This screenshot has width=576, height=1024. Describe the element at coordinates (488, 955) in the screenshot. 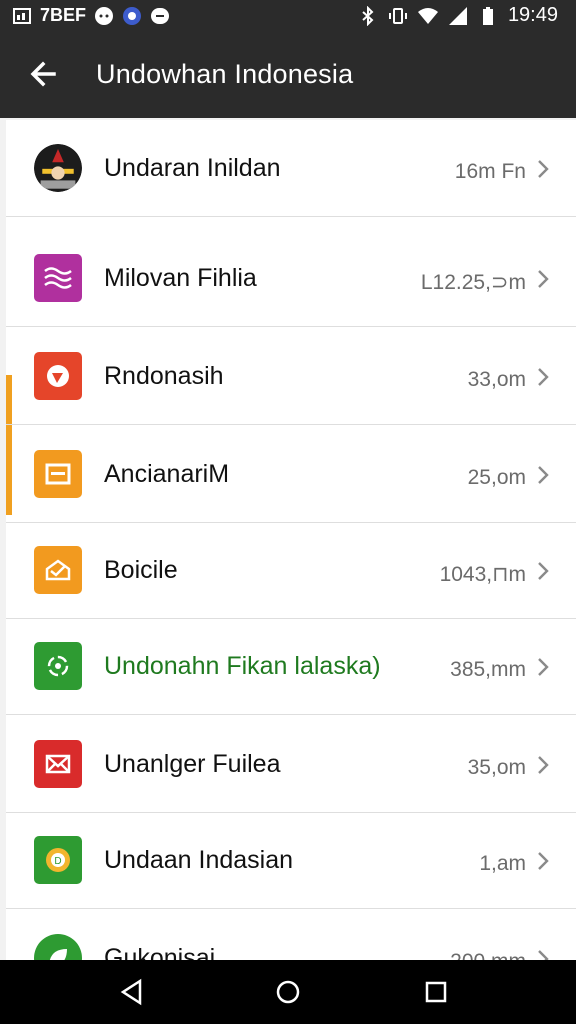

I see `list-item-value: 200,mm` at that location.